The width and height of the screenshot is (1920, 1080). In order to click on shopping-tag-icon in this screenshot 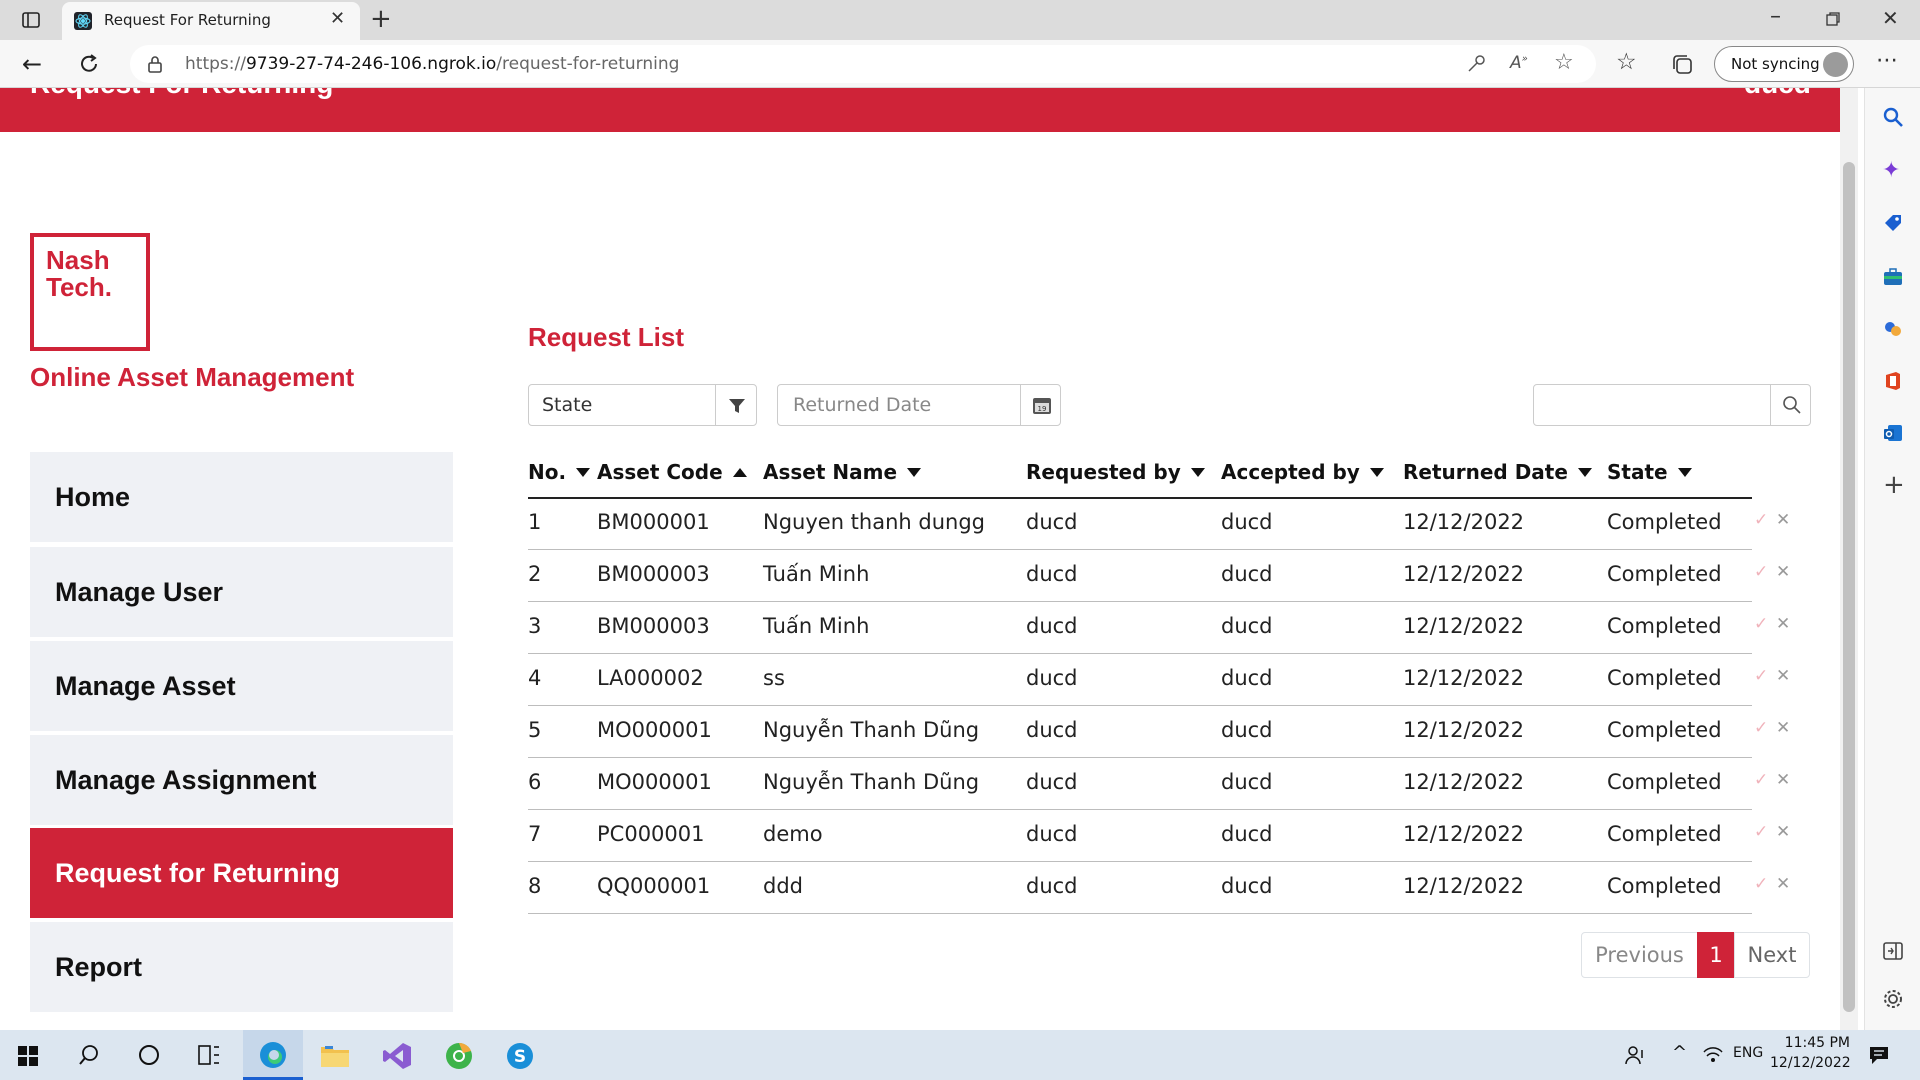, I will do `click(1893, 223)`.